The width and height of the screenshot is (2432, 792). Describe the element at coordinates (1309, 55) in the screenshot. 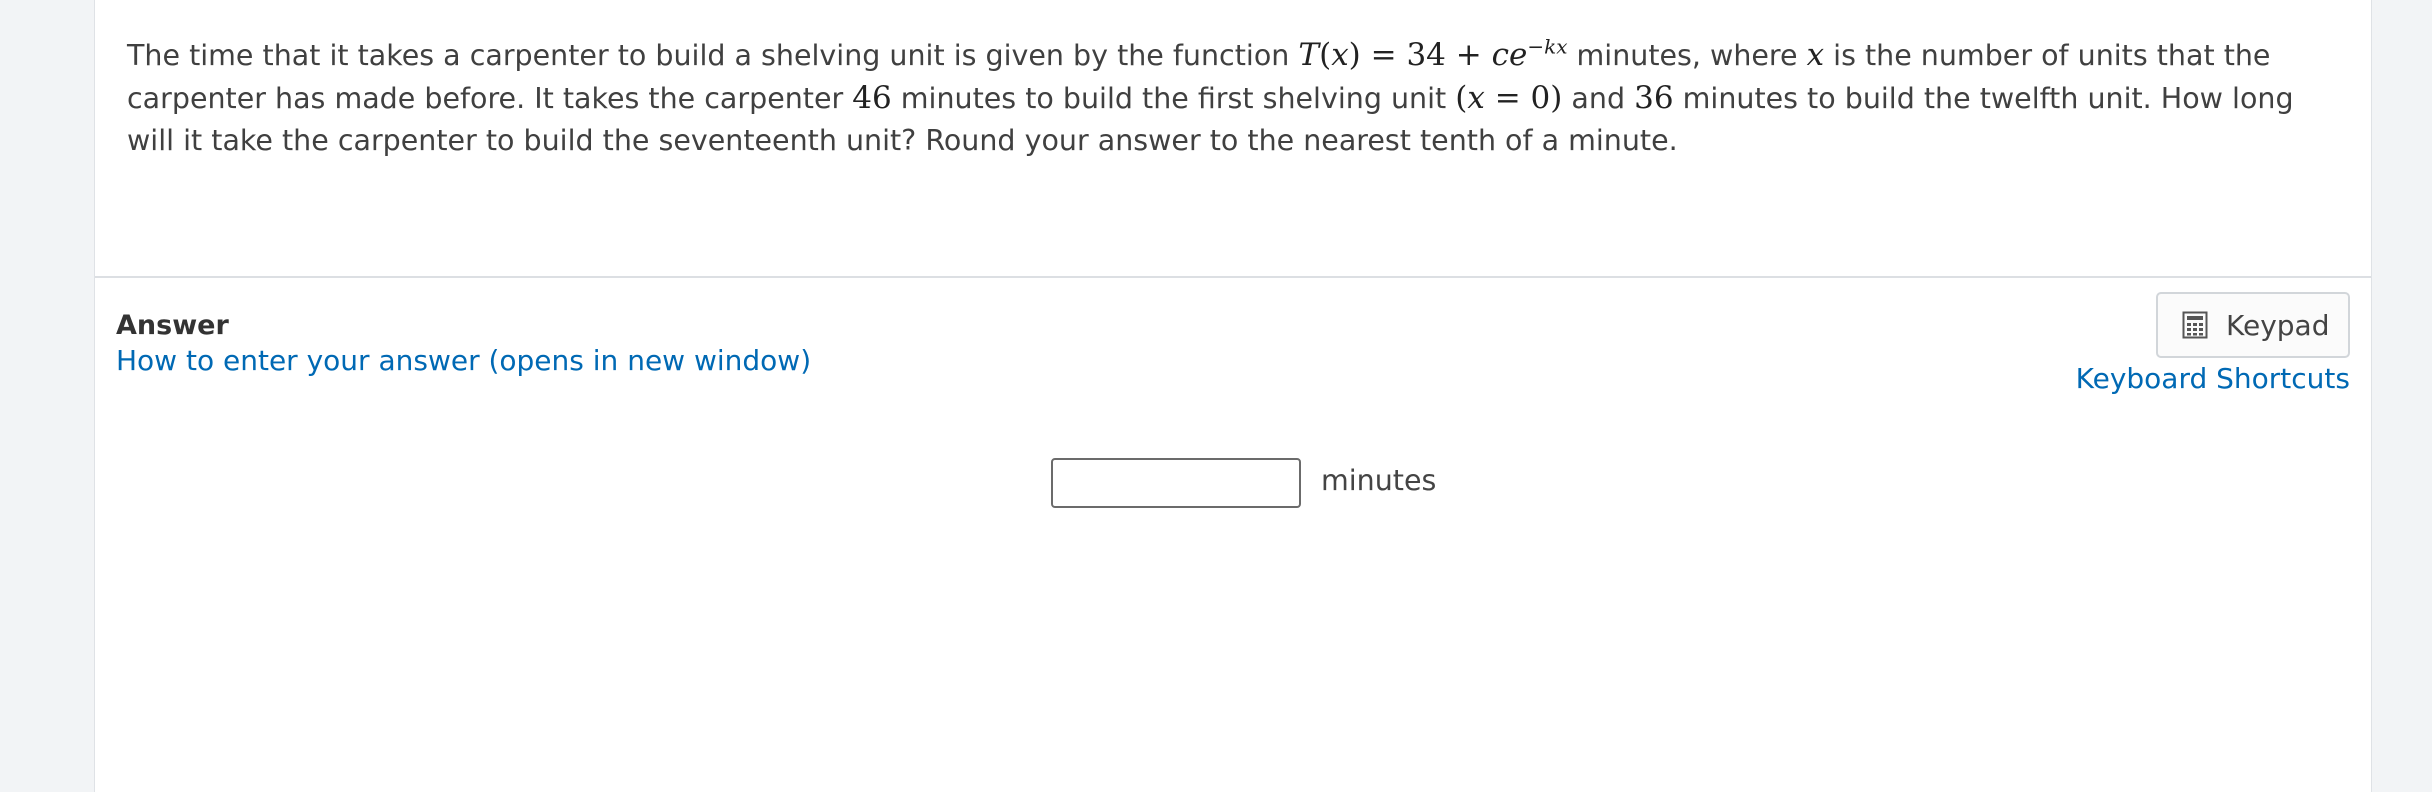

I see `formula-function-name: T` at that location.